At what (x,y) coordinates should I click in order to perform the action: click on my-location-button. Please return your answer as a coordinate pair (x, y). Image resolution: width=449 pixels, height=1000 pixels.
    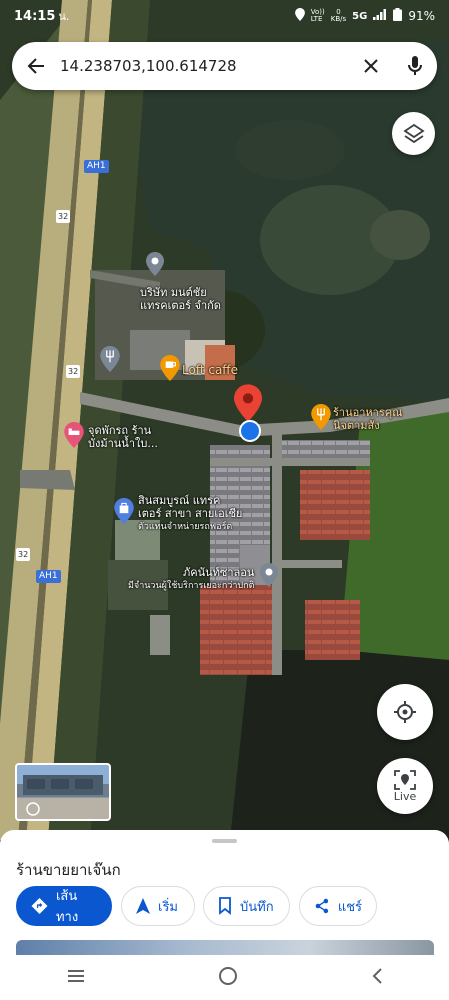
    Looking at the image, I should click on (405, 712).